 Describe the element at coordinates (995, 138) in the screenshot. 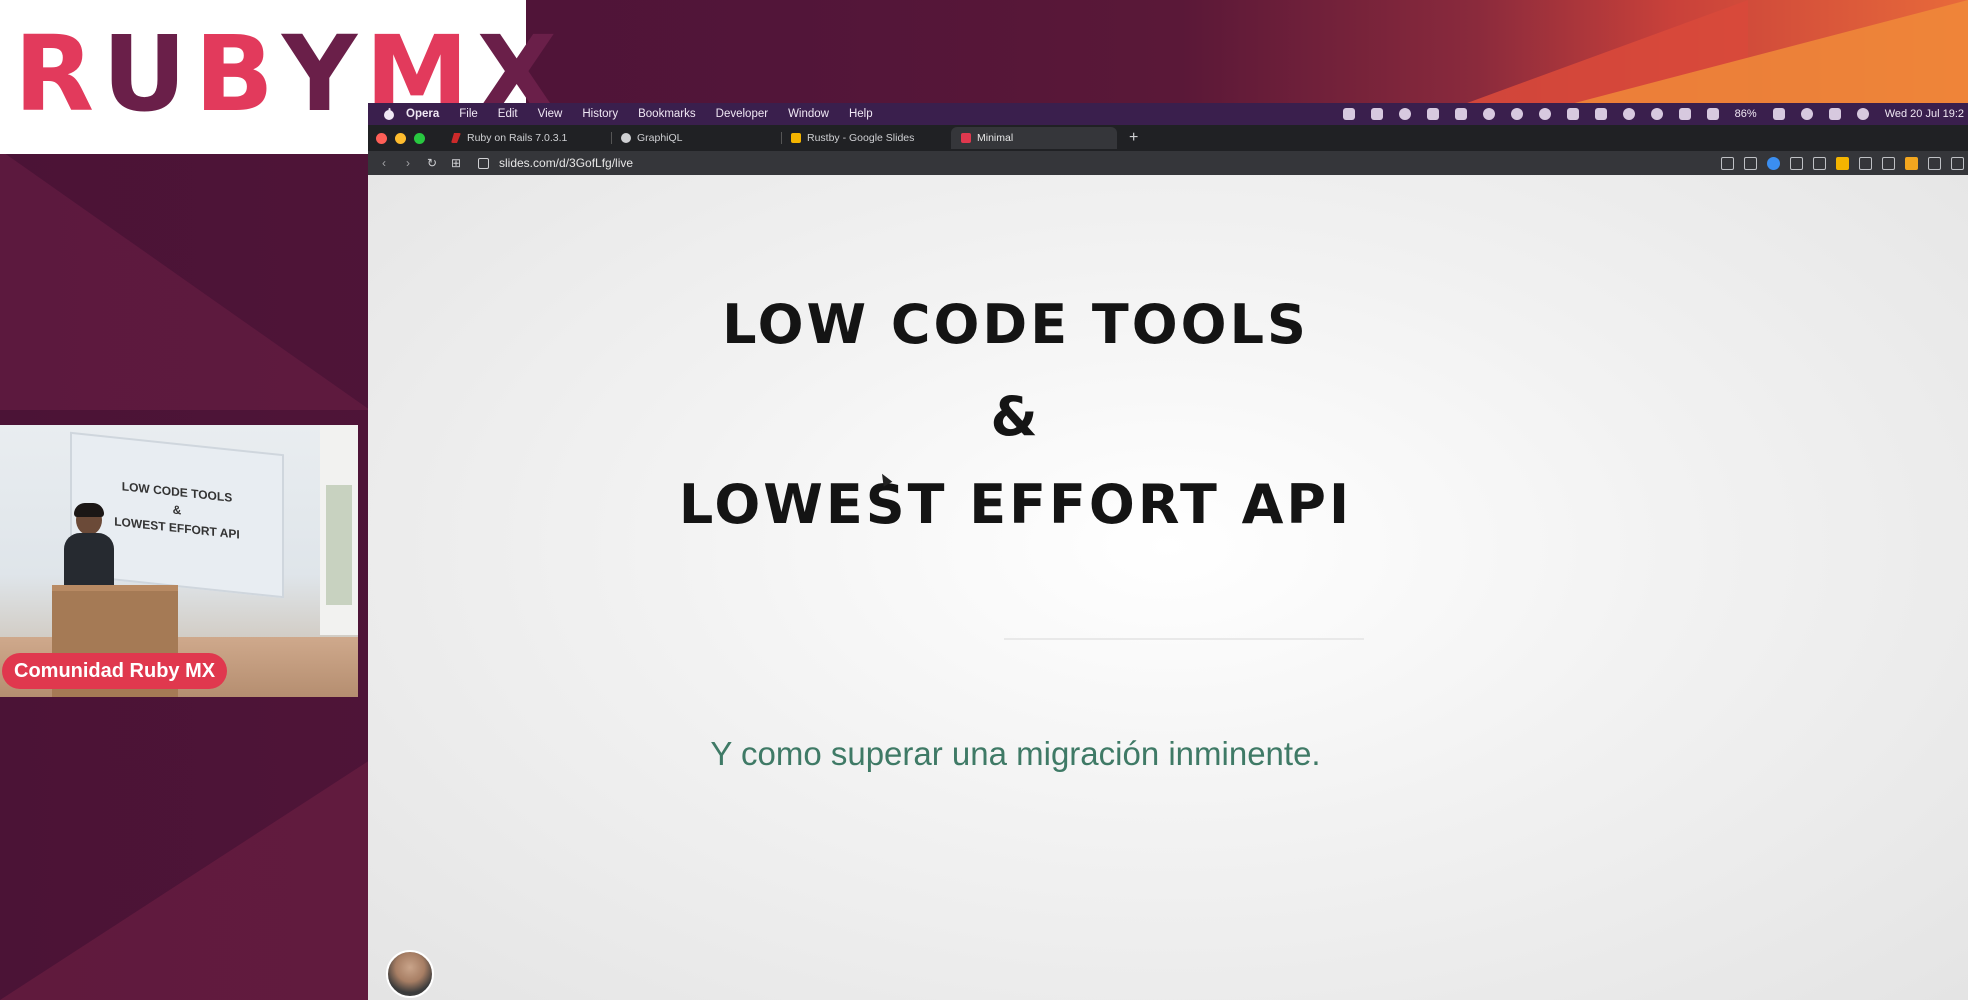

I see `tab-label: Minimal` at that location.